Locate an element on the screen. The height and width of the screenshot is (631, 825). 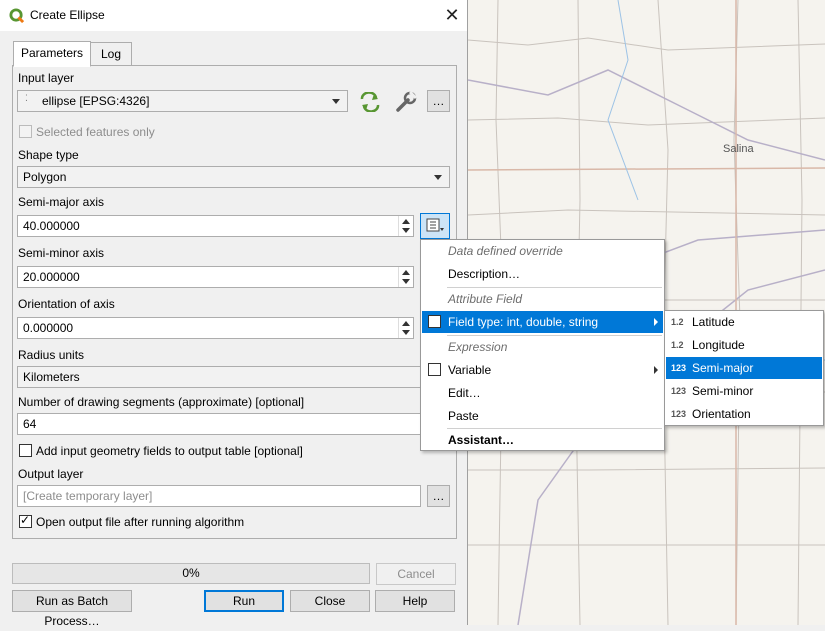
menu-item-field-type: Field type: int, double, string is located at coordinates (542, 322).